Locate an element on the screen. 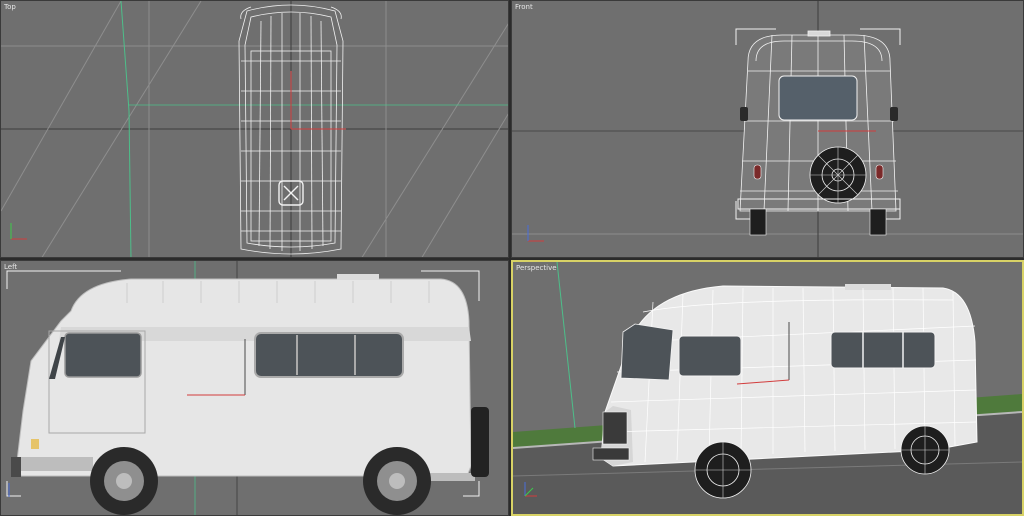  viewport-label: Front is located at coordinates (524, 7).